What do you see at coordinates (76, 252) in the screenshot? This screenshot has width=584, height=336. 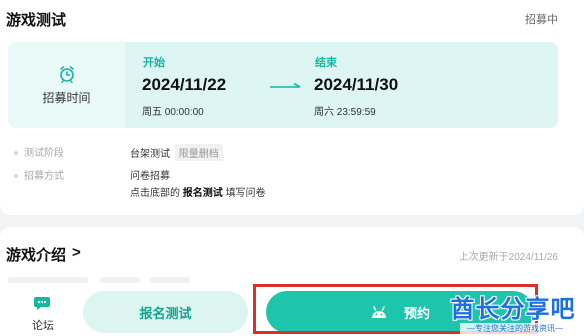 I see `chevron-right-icon: >` at bounding box center [76, 252].